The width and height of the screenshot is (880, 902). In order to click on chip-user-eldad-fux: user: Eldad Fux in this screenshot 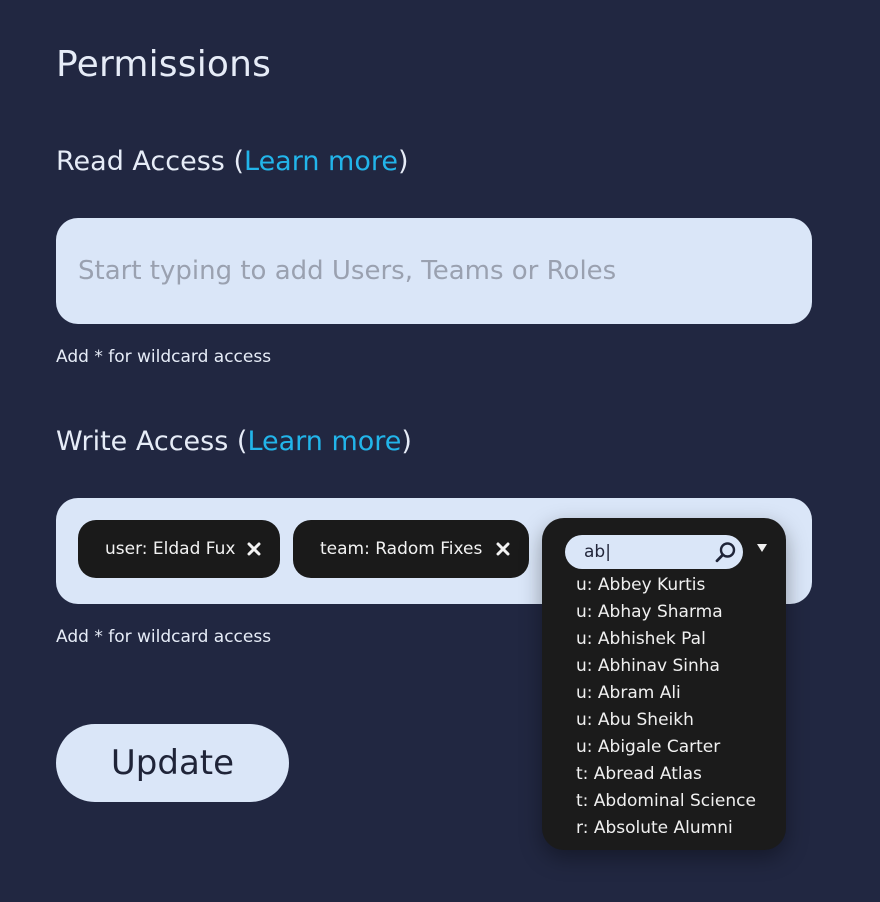, I will do `click(179, 549)`.